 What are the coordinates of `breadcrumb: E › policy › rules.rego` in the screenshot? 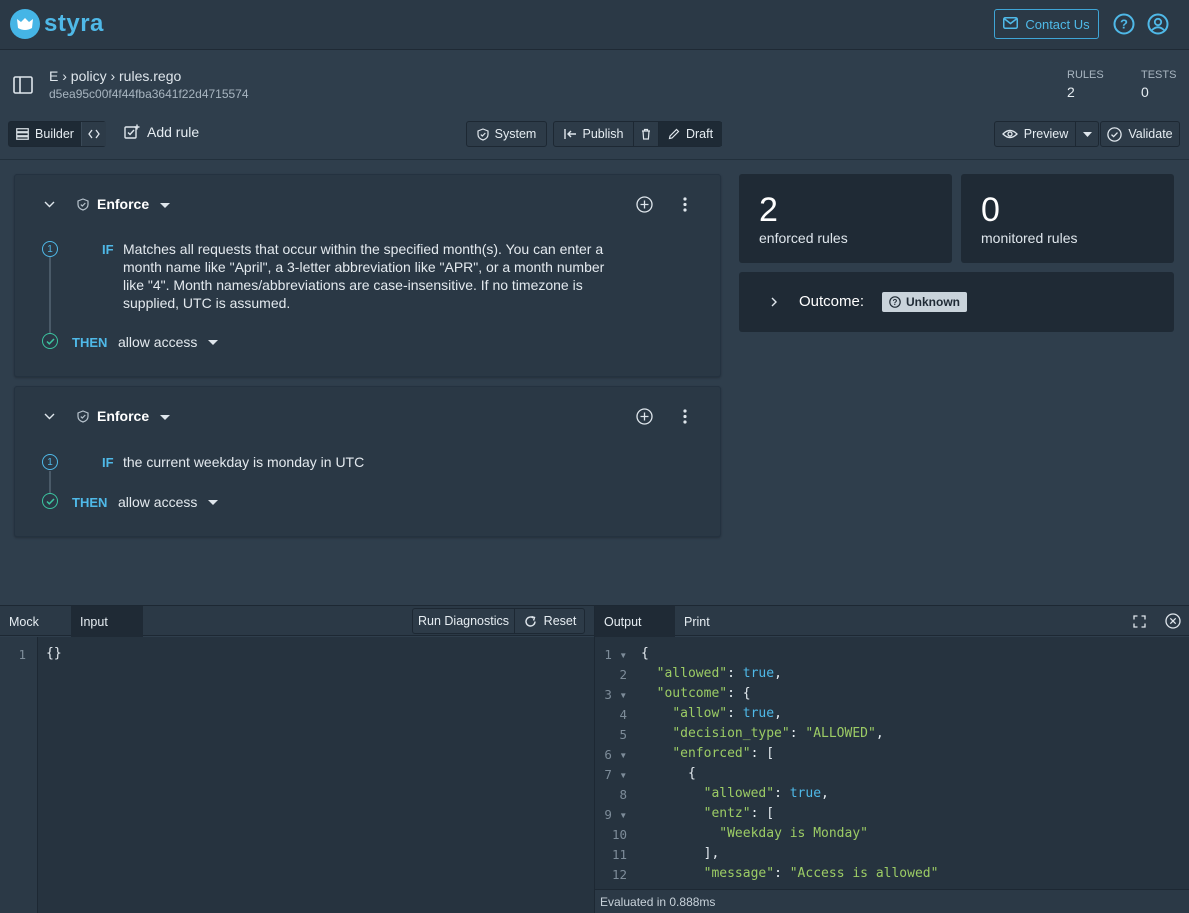 It's located at (115, 76).